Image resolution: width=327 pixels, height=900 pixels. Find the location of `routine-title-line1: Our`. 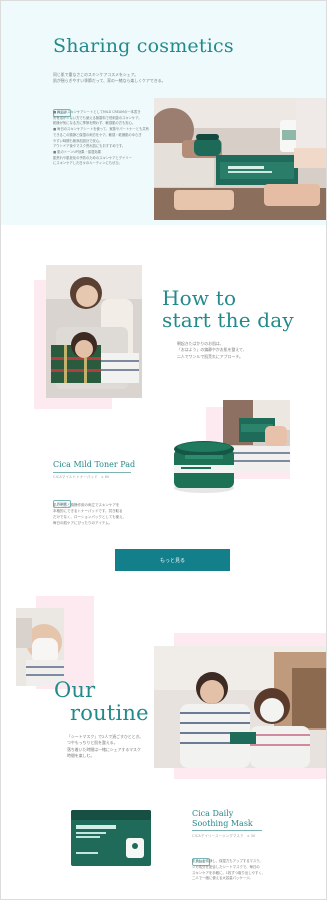

routine-title-line1: Our is located at coordinates (75, 690).